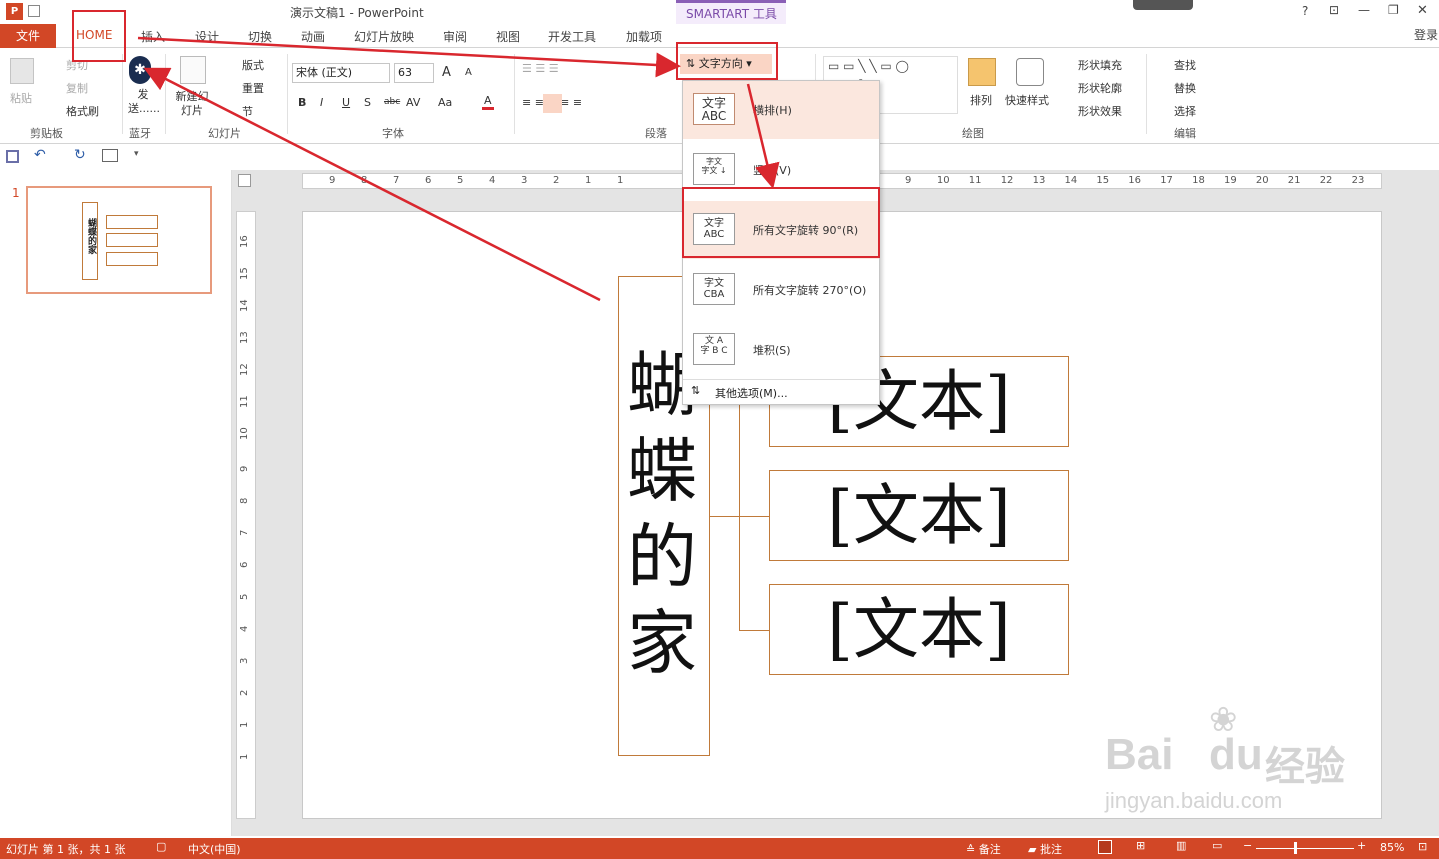  I want to click on zoom-level: 85%, so click(1392, 847).